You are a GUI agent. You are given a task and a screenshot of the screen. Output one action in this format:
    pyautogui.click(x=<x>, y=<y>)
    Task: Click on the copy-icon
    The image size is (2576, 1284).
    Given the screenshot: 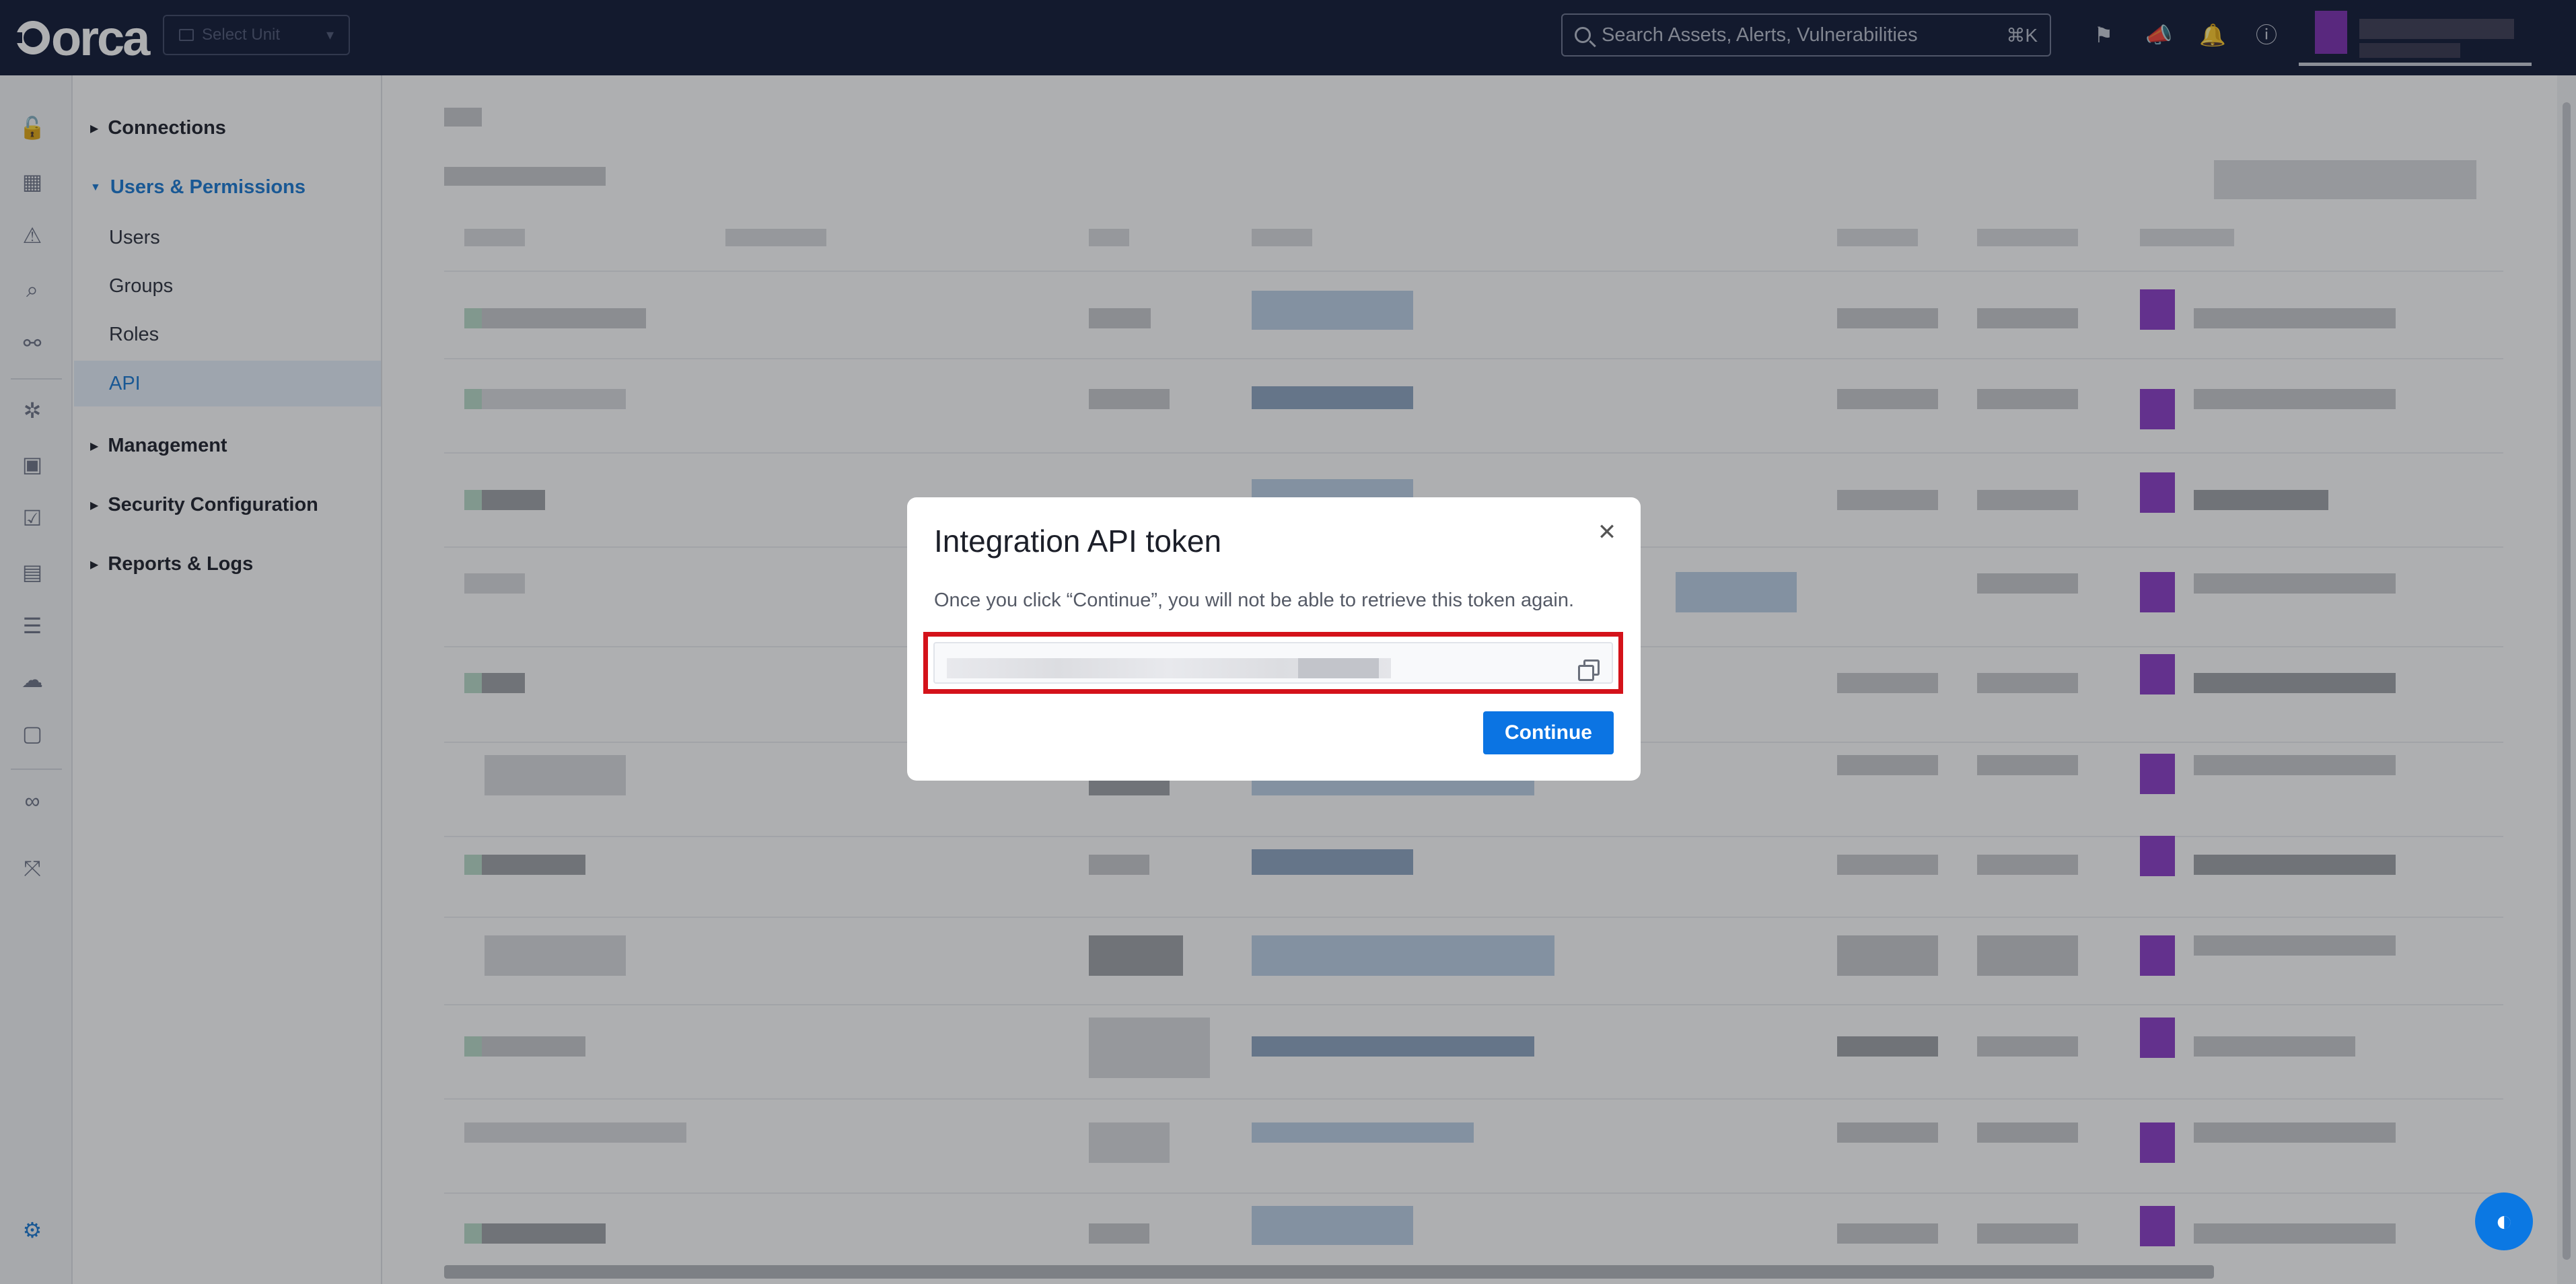 What is the action you would take?
    pyautogui.click(x=1589, y=670)
    